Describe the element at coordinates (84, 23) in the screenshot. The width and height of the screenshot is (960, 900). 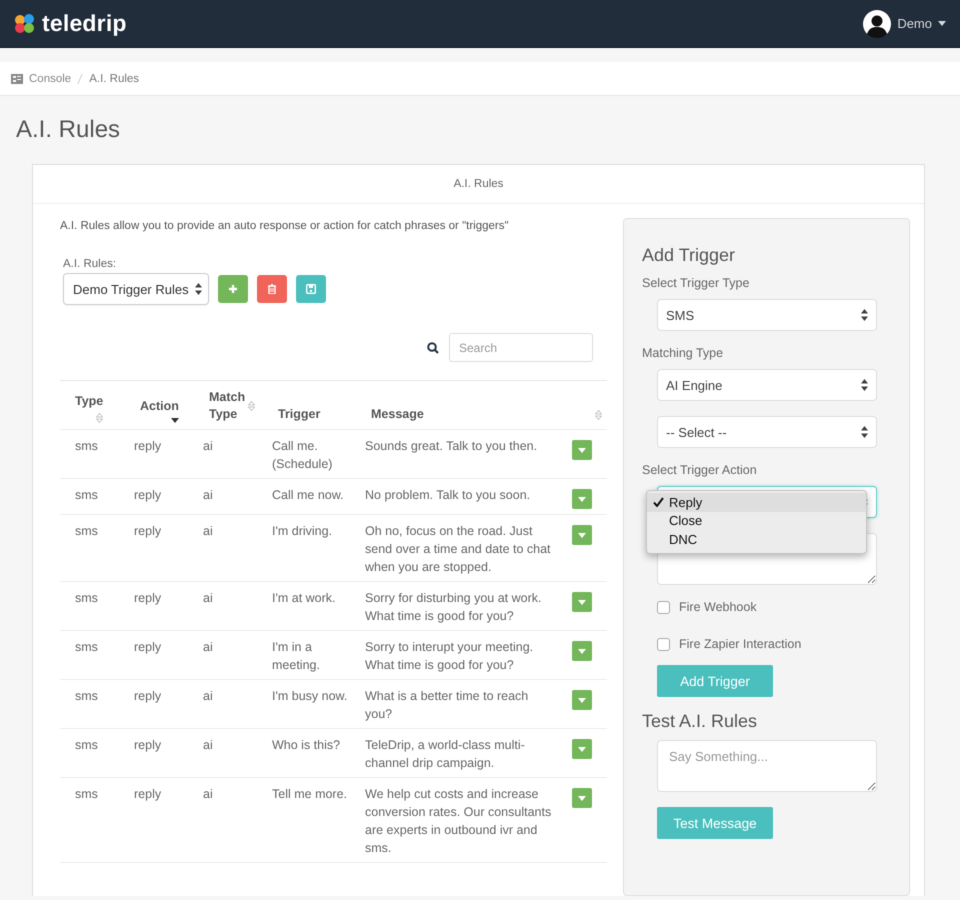
I see `brand-name: teledrip` at that location.